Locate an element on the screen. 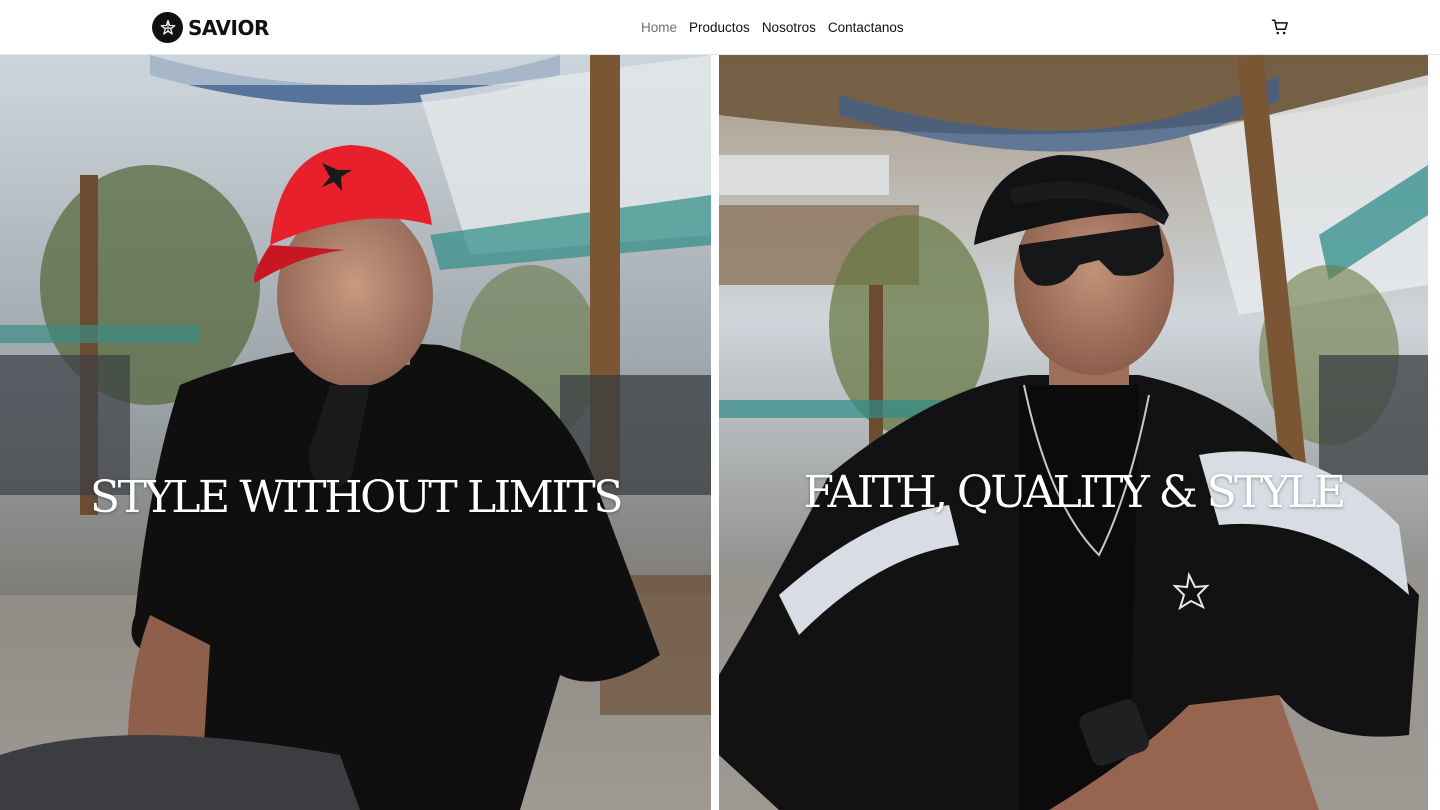 The width and height of the screenshot is (1440, 810). nav-item-home: Home is located at coordinates (659, 27).